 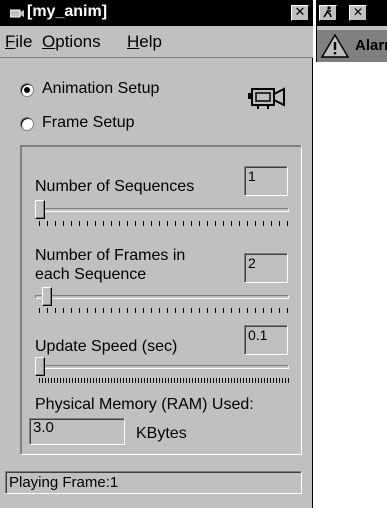 What do you see at coordinates (88, 123) in the screenshot?
I see `frame-setup-label: Frame Setup` at bounding box center [88, 123].